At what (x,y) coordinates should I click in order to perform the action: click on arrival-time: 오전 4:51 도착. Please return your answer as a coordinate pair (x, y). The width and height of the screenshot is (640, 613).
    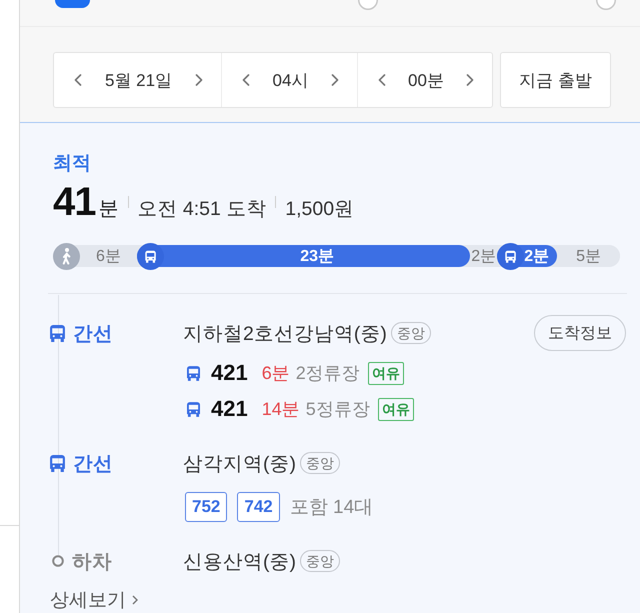
    Looking at the image, I should click on (202, 209).